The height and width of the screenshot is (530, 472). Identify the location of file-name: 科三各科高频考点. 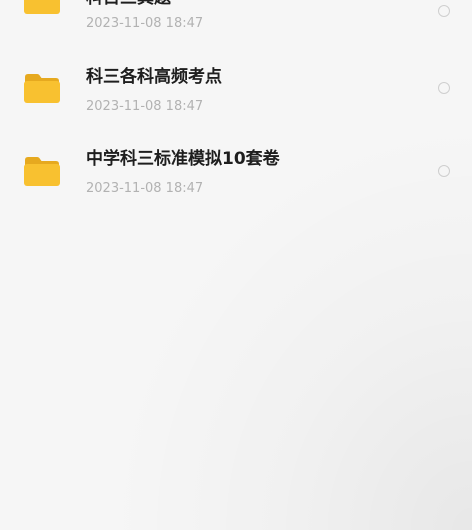
(154, 77).